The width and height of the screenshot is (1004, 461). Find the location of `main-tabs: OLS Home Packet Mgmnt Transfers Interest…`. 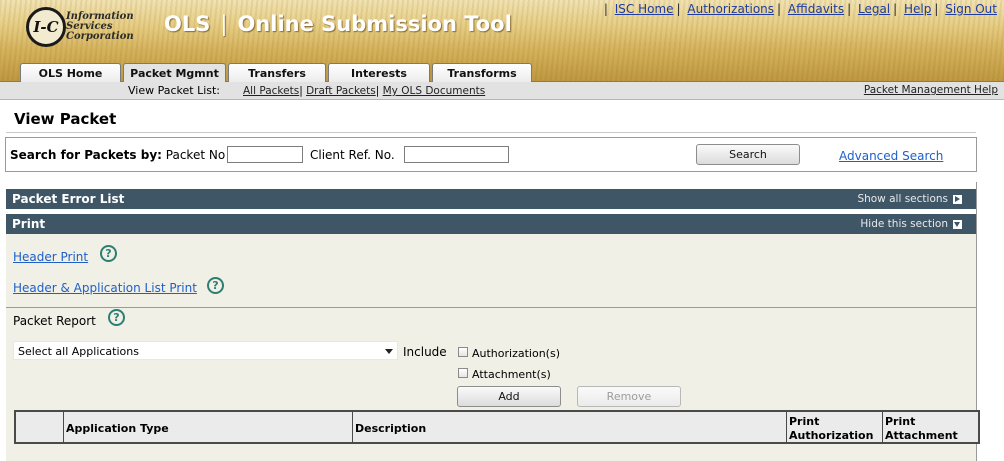

main-tabs: OLS Home Packet Mgmnt Transfers Interest… is located at coordinates (277, 72).